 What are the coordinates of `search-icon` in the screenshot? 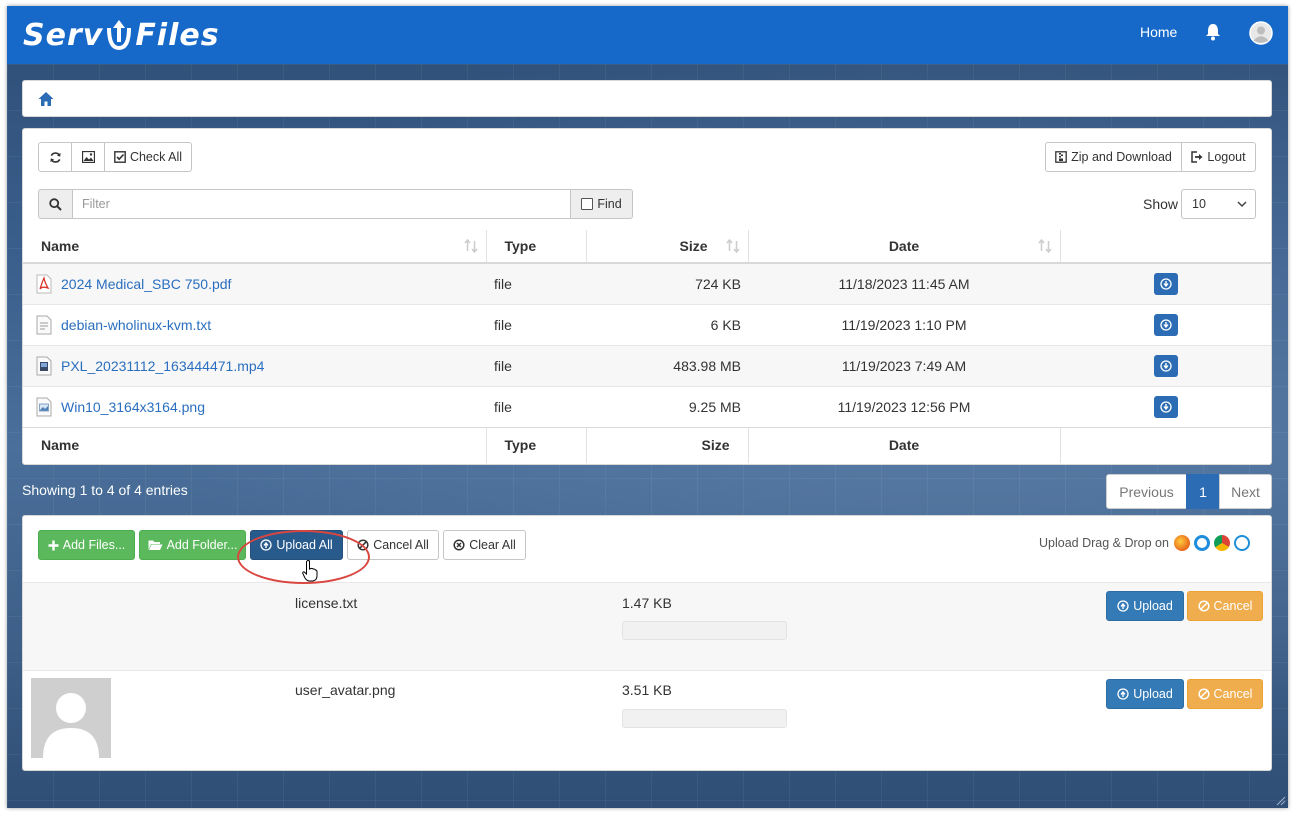 It's located at (55, 204).